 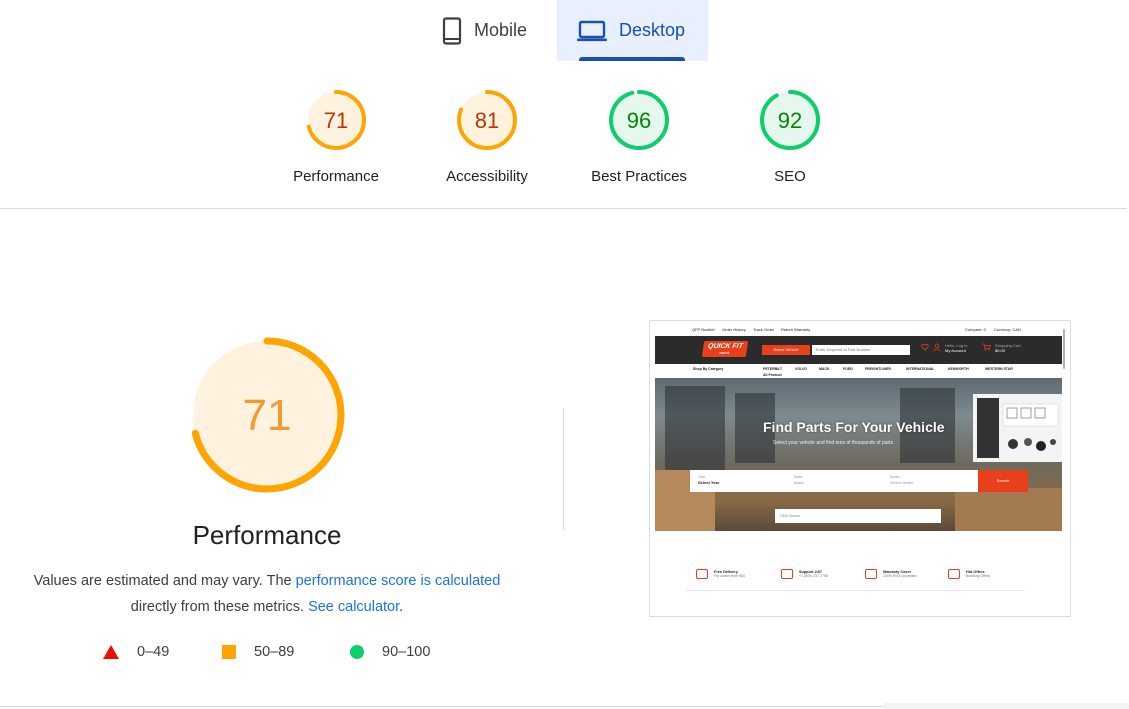 I want to click on laptop-icon, so click(x=592, y=31).